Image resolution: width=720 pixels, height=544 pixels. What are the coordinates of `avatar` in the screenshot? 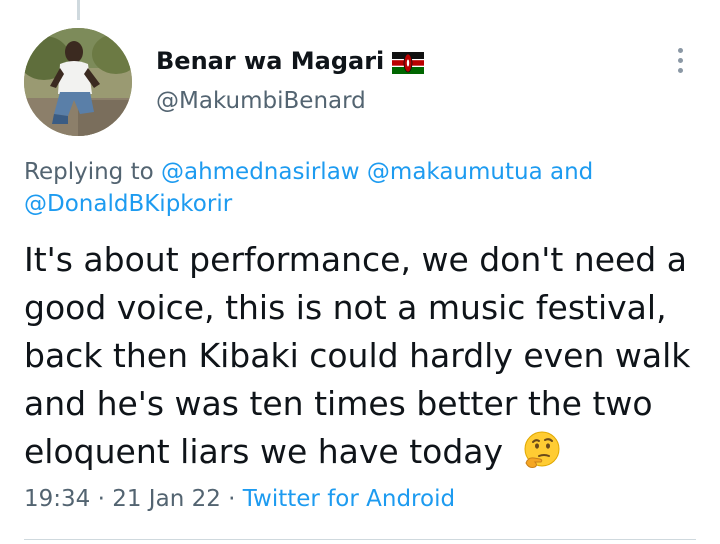 It's located at (78, 82).